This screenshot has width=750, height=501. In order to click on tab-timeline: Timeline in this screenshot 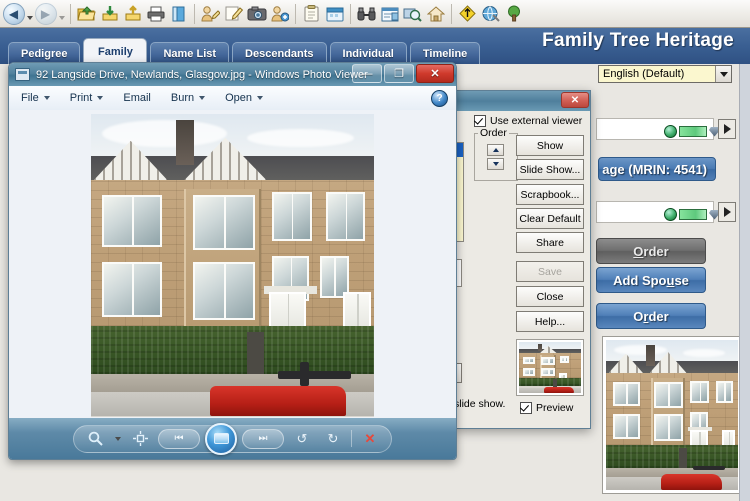, I will do `click(445, 53)`.